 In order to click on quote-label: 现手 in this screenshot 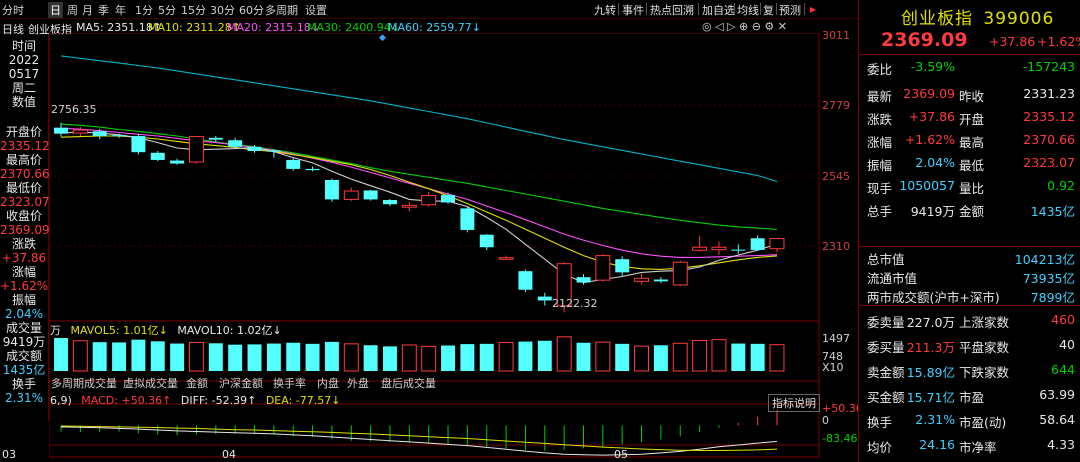, I will do `click(880, 188)`.